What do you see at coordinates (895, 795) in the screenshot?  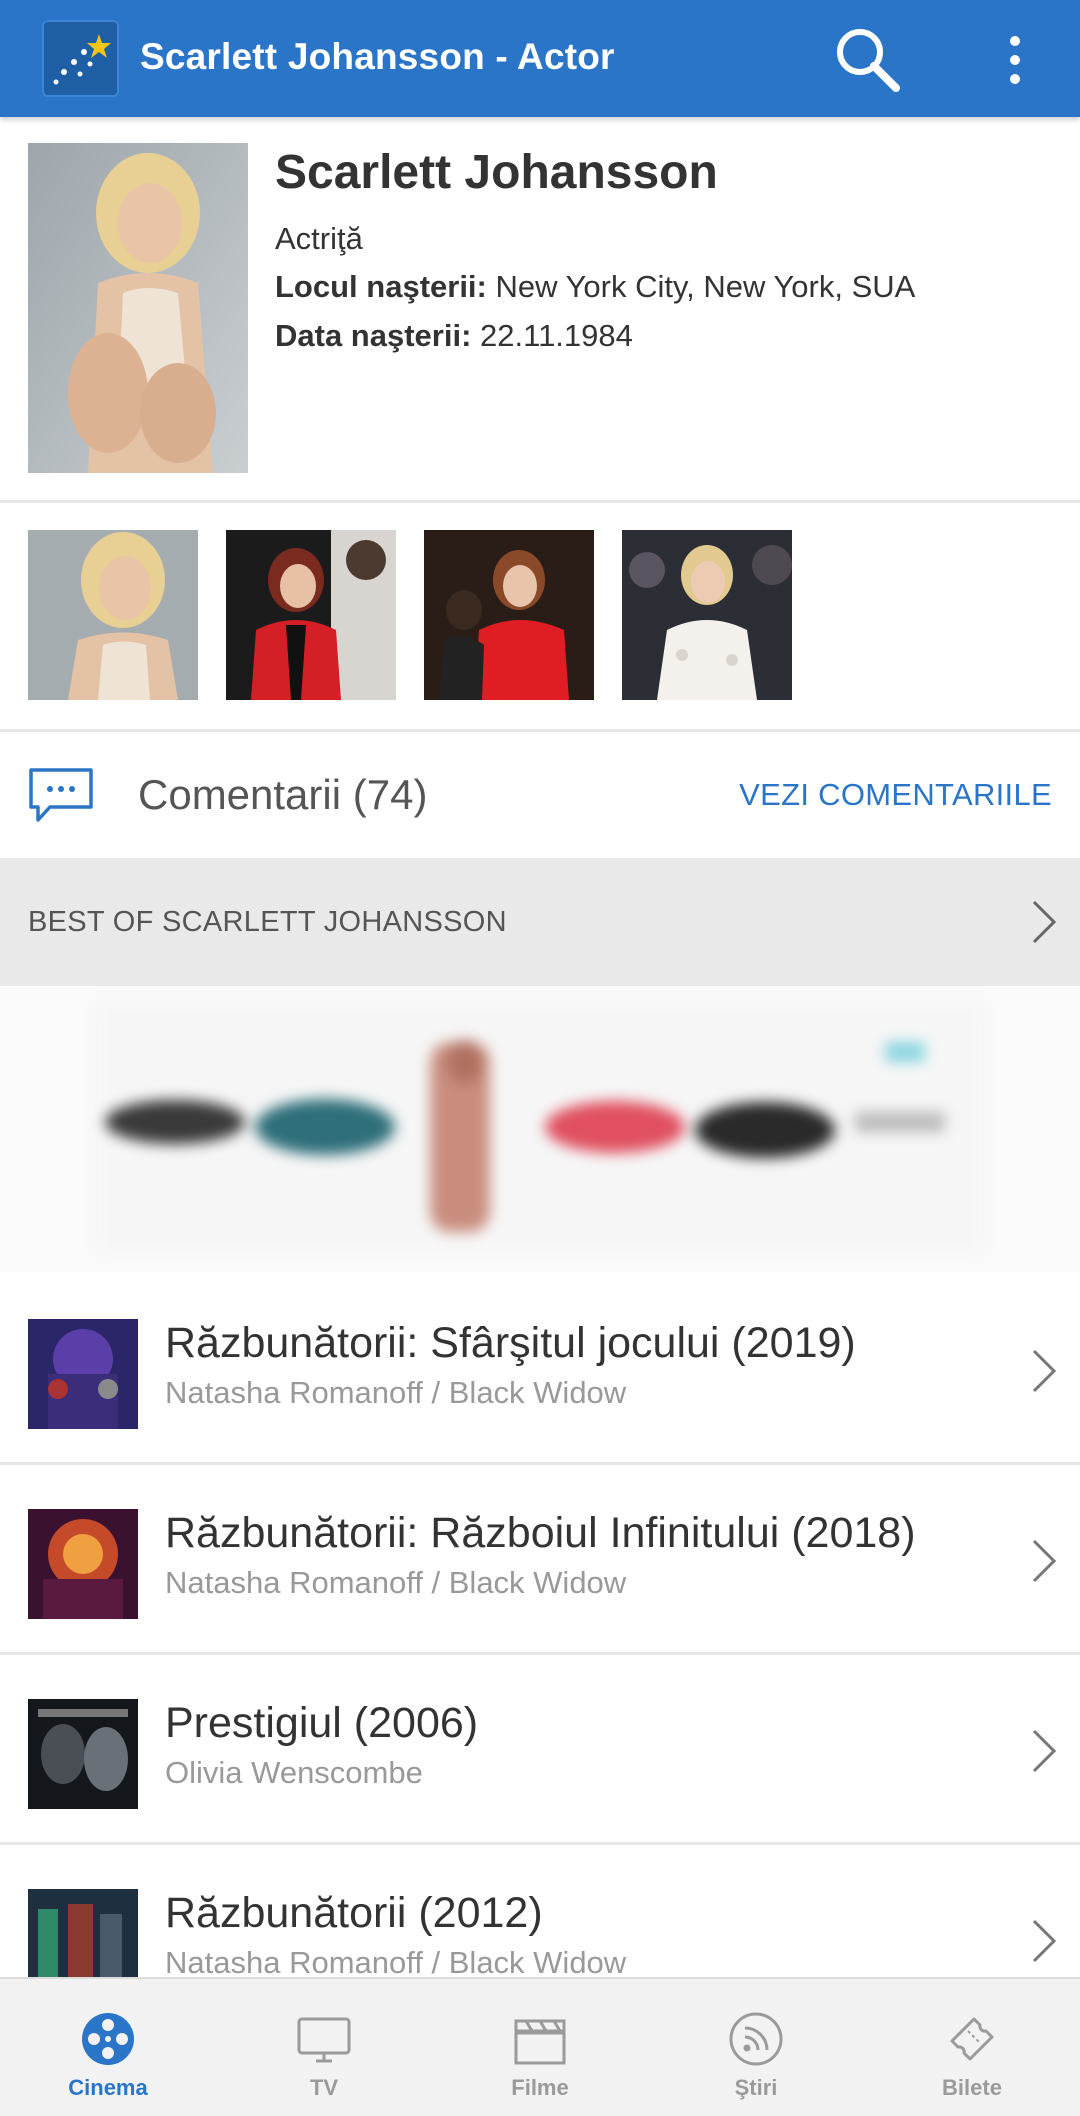 I see `view-comments-link: VEZI COMENTARIILE` at bounding box center [895, 795].